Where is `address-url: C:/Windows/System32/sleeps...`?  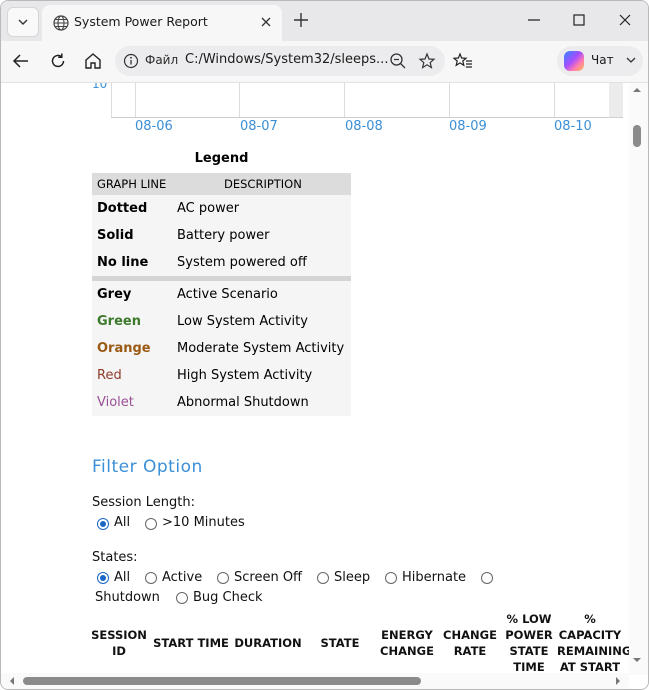
address-url: C:/Windows/System32/sleeps... is located at coordinates (286, 59).